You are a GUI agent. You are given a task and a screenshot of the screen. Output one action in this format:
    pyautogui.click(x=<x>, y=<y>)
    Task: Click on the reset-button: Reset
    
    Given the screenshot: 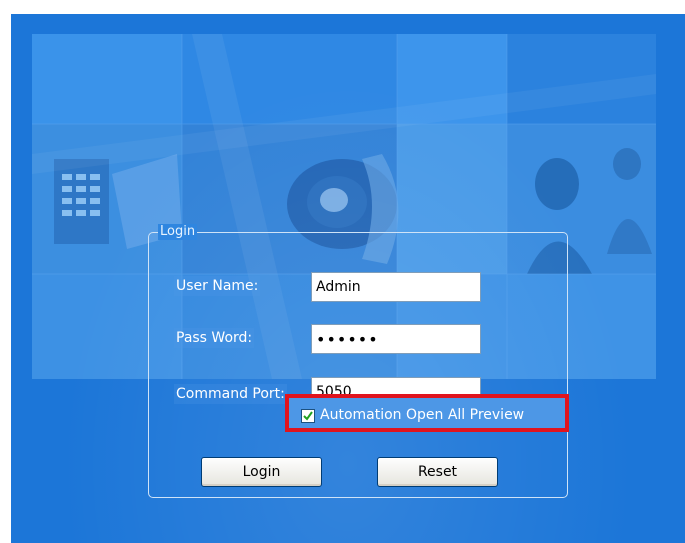 What is the action you would take?
    pyautogui.click(x=437, y=472)
    